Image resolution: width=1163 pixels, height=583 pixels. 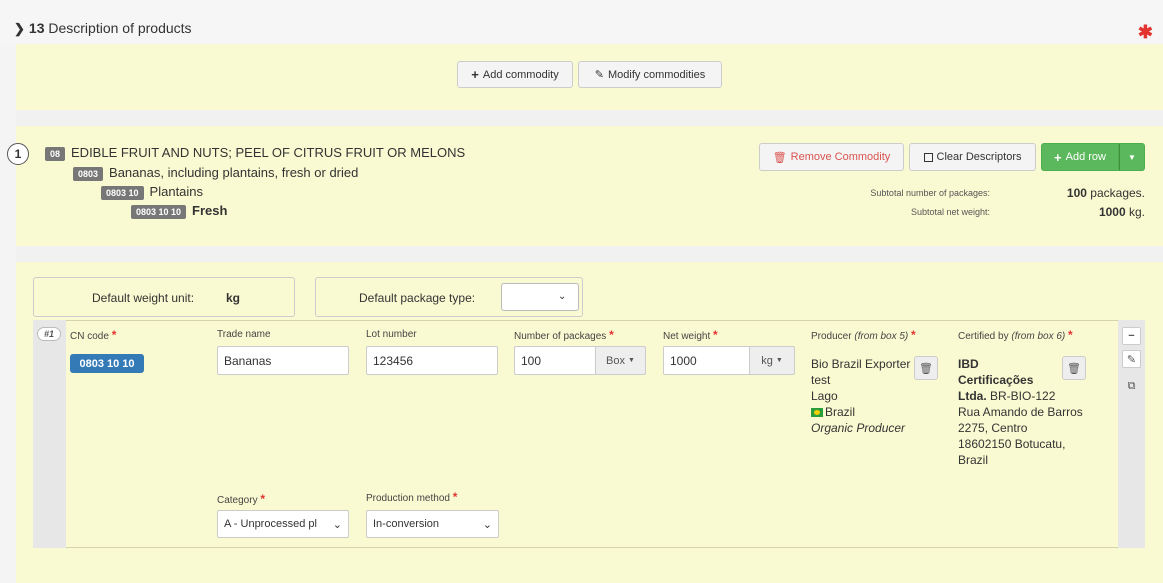 What do you see at coordinates (840, 412) in the screenshot?
I see `producer-country-name: Brazil` at bounding box center [840, 412].